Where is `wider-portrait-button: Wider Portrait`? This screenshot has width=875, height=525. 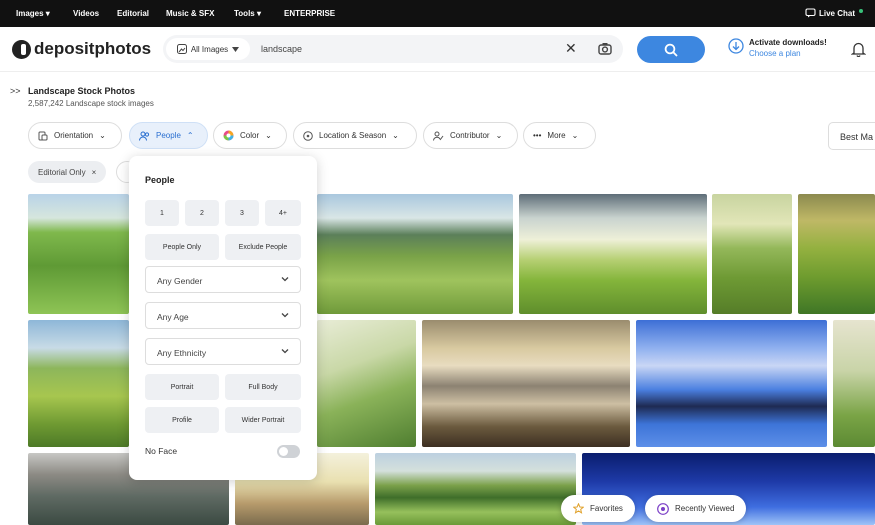 wider-portrait-button: Wider Portrait is located at coordinates (263, 420).